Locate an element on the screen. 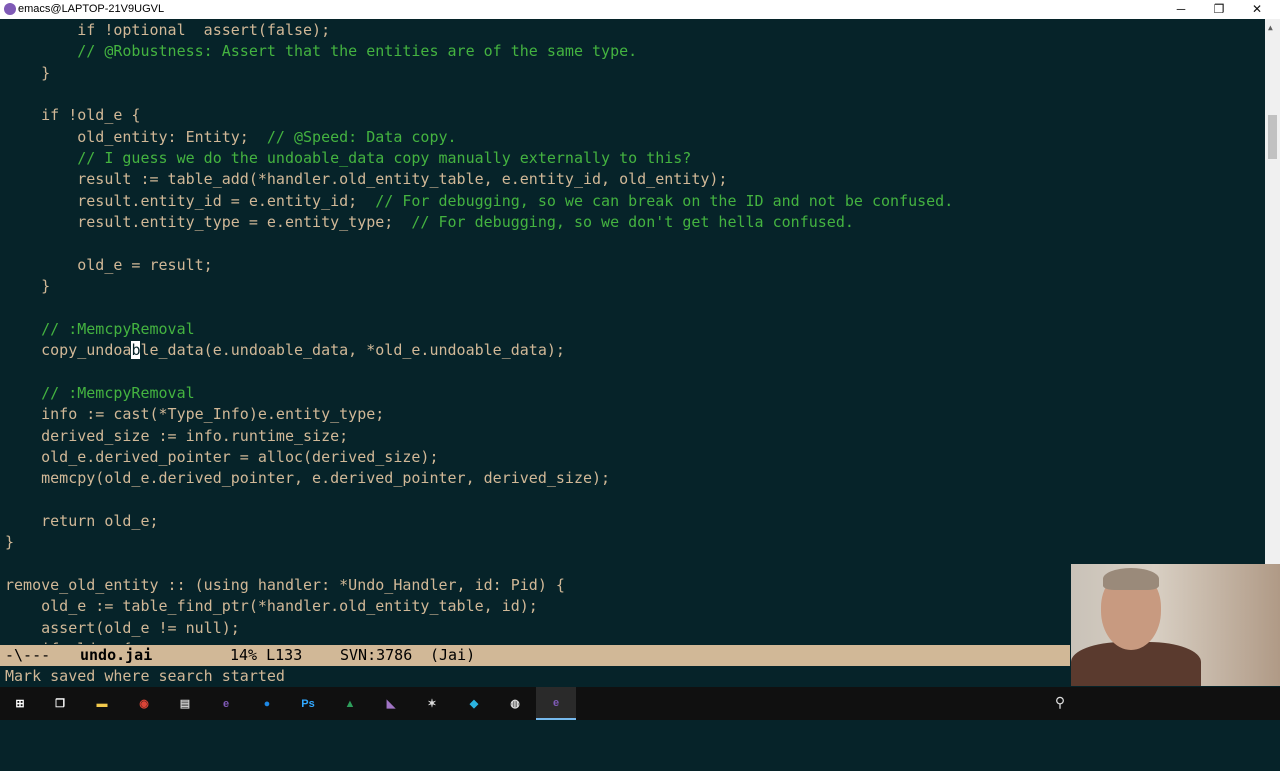 The image size is (1280, 771). webcam-overlay is located at coordinates (1175, 625).